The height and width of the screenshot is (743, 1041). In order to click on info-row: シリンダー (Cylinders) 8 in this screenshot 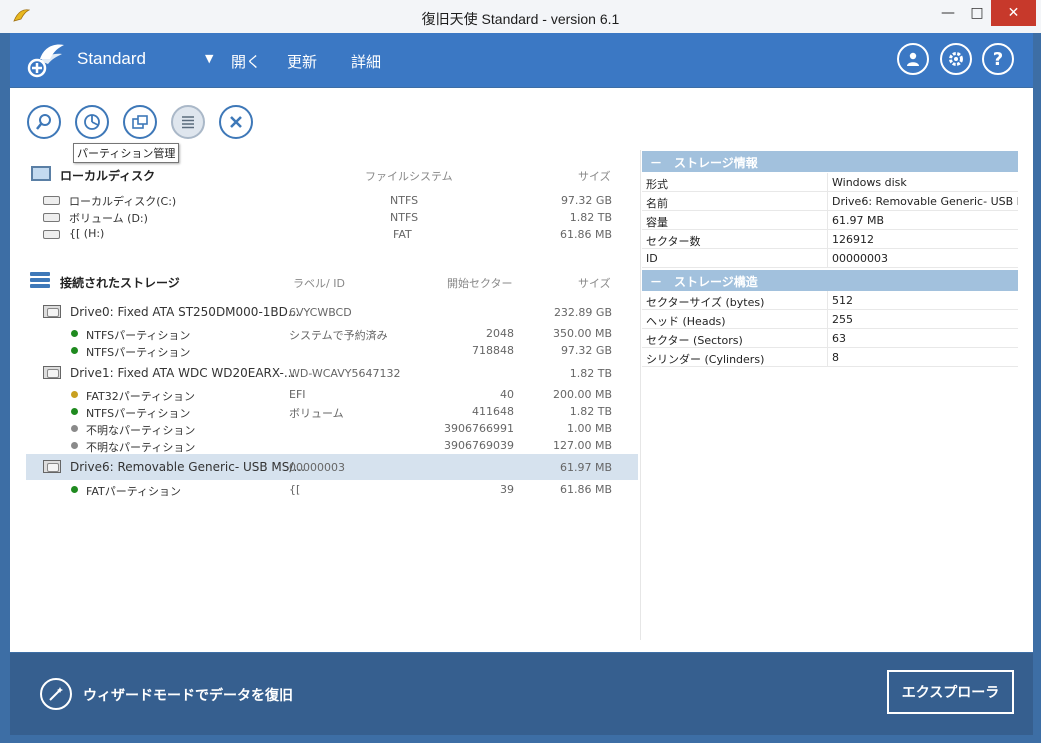, I will do `click(830, 357)`.